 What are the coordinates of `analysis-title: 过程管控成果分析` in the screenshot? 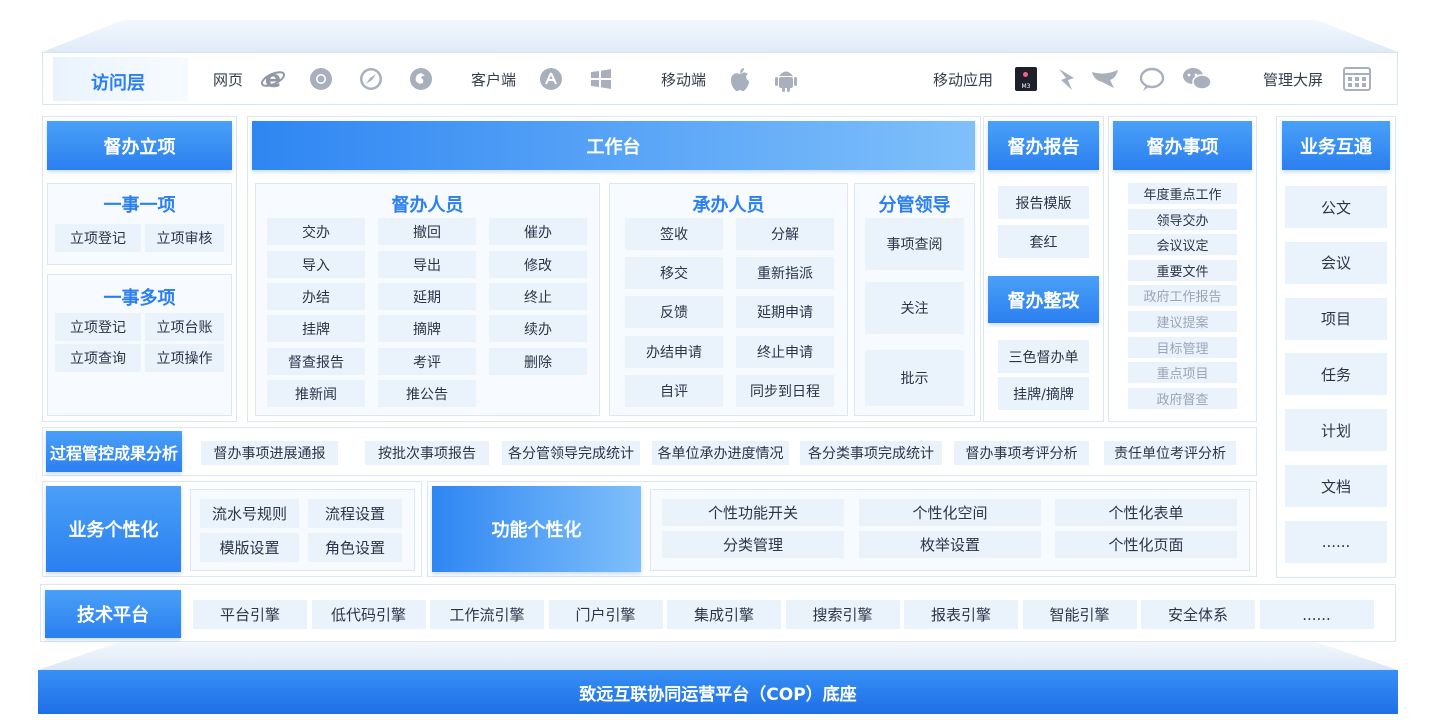 It's located at (114, 451).